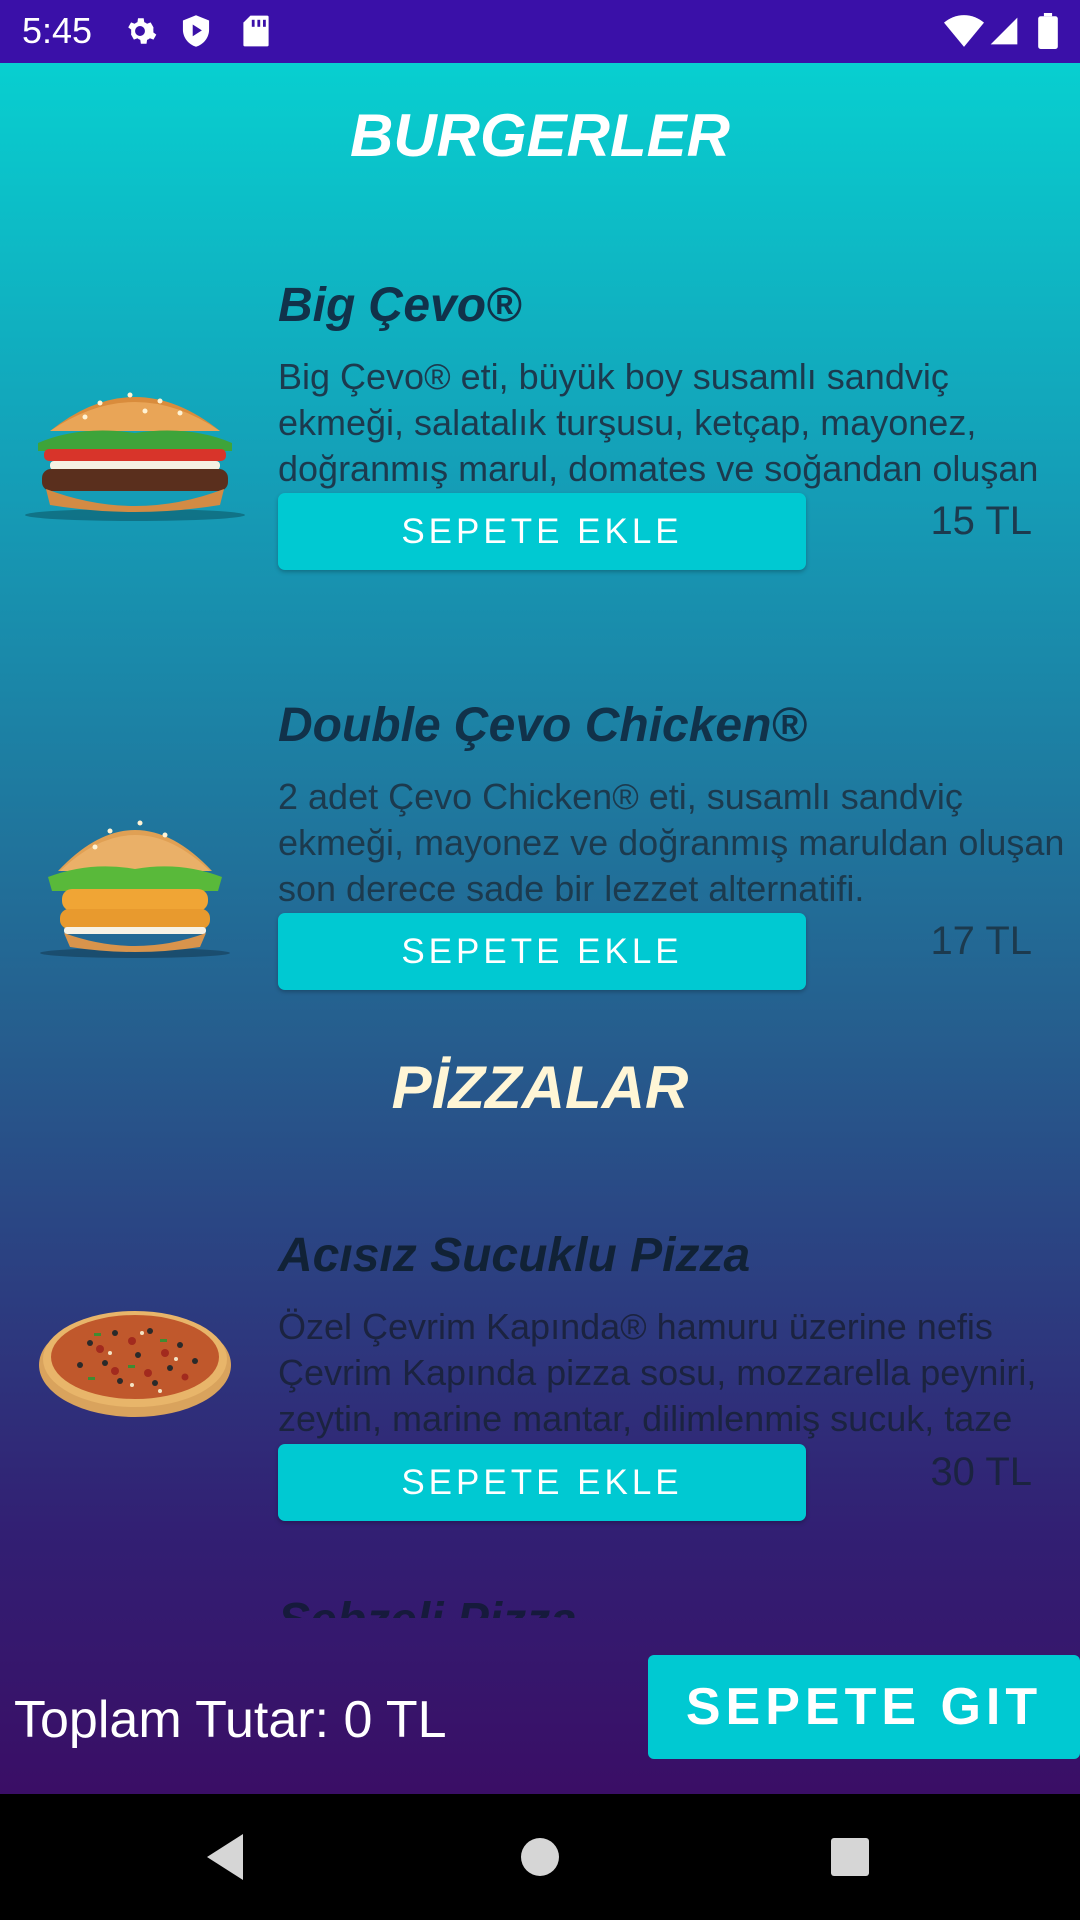  What do you see at coordinates (1048, 31) in the screenshot?
I see `battery-icon` at bounding box center [1048, 31].